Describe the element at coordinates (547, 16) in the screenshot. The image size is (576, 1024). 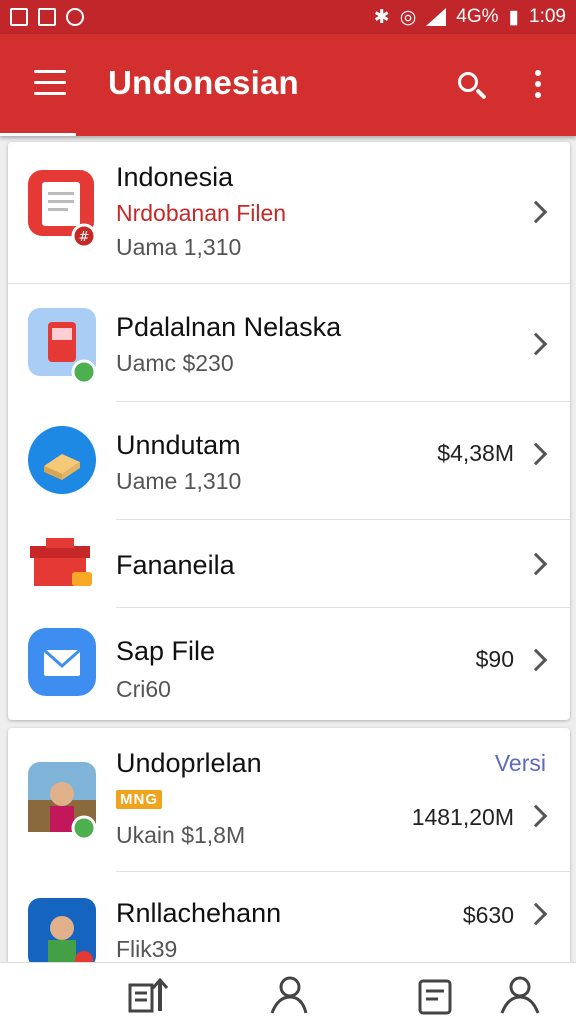
I see `clock: 1:09` at that location.